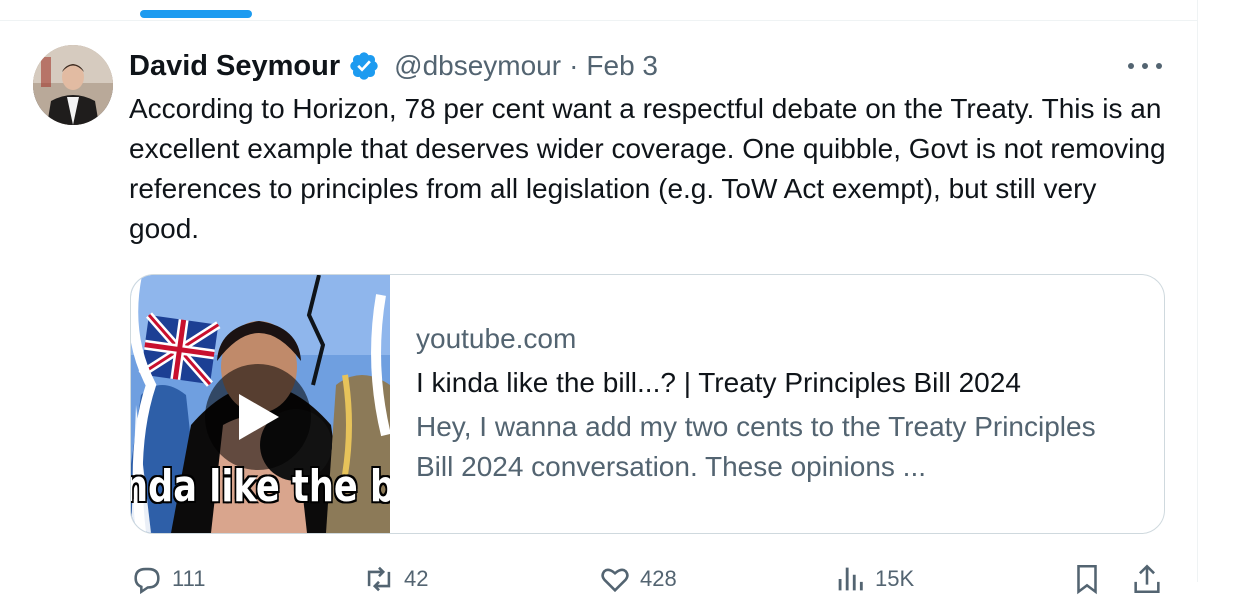 This screenshot has height=596, width=1234. Describe the element at coordinates (416, 578) in the screenshot. I see `repost-count: 42` at that location.